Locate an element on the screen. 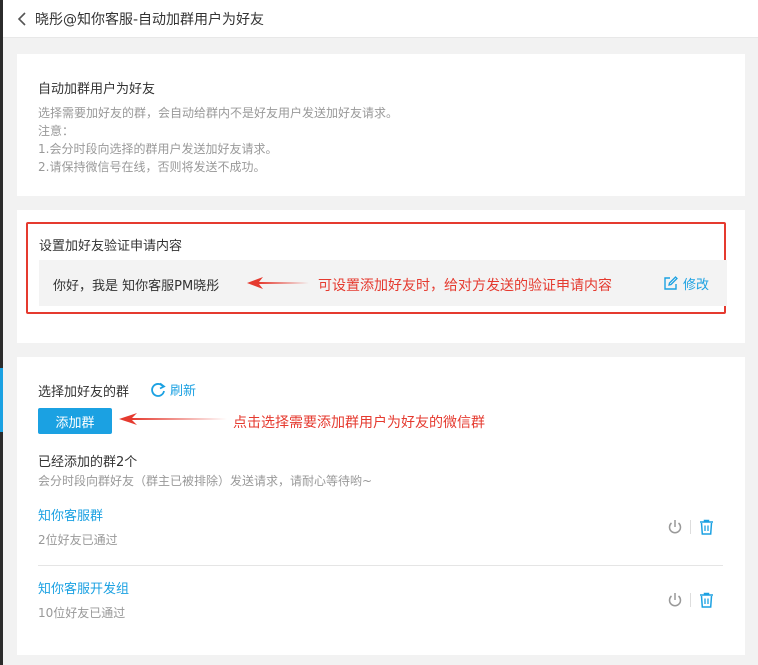  groups-heading: 选择加好友的群 is located at coordinates (84, 392).